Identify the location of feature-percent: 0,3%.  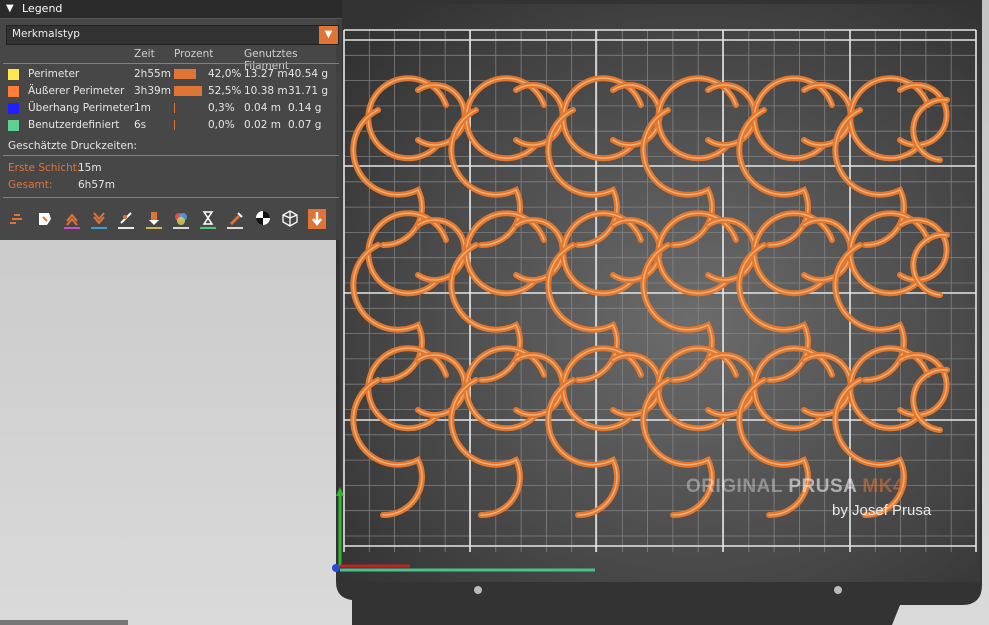
(221, 108).